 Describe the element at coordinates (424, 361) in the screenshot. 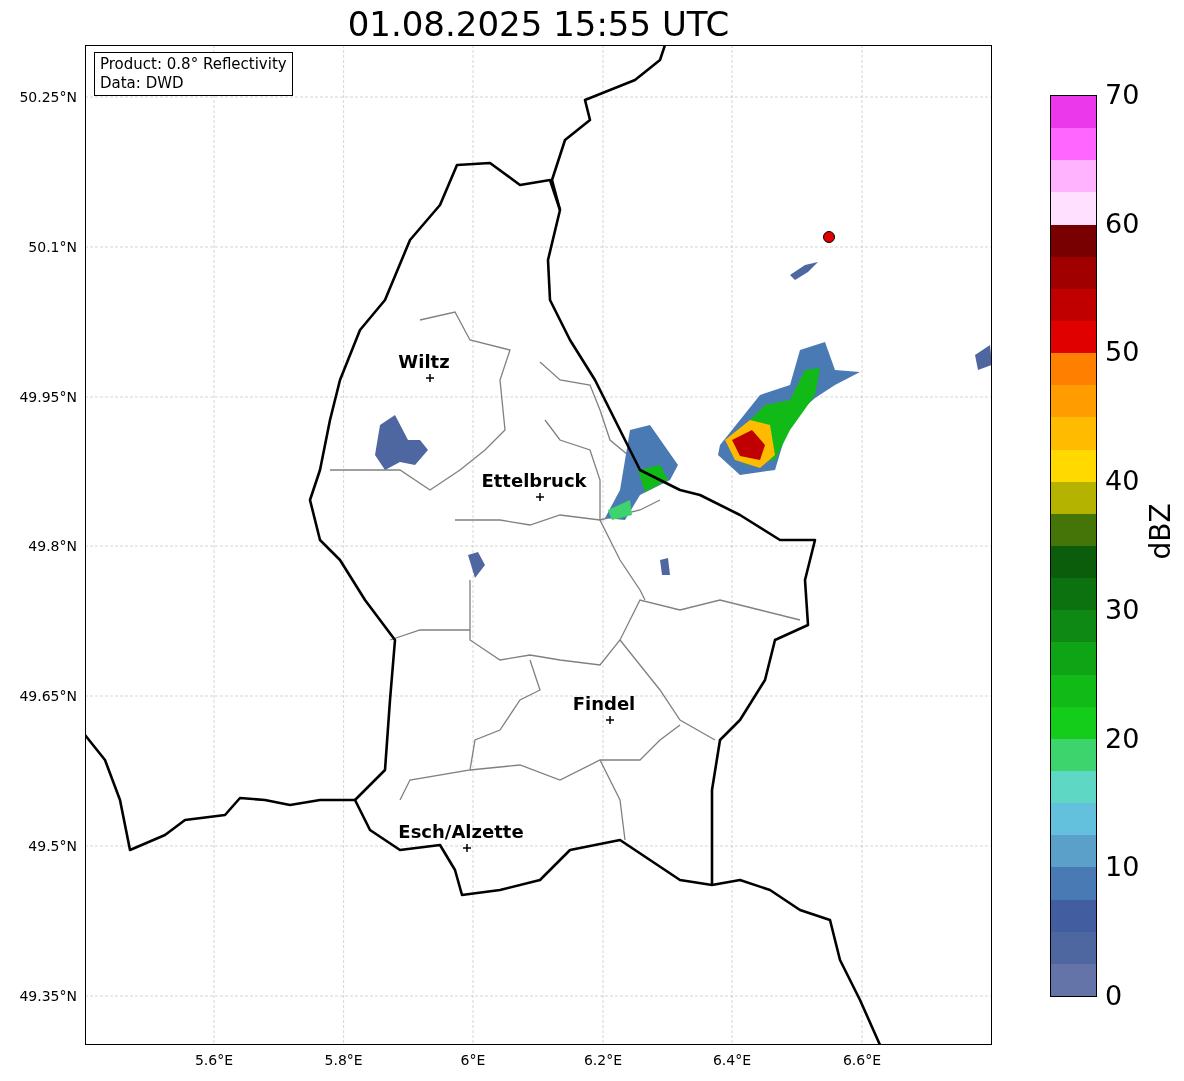

I see `city-label: Wiltz` at that location.